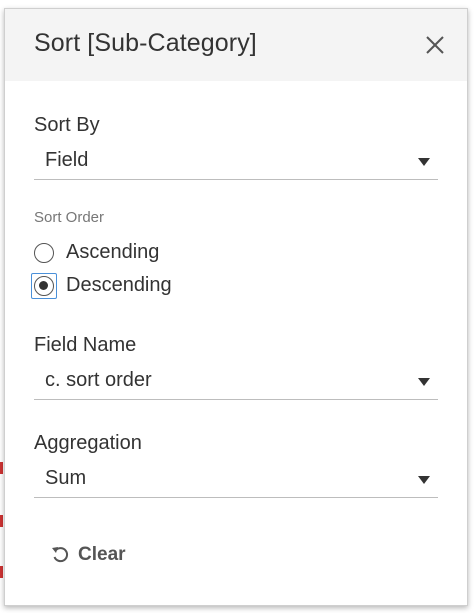 The height and width of the screenshot is (613, 474). Describe the element at coordinates (236, 381) in the screenshot. I see `field-name-dropdown: c. sort order` at that location.